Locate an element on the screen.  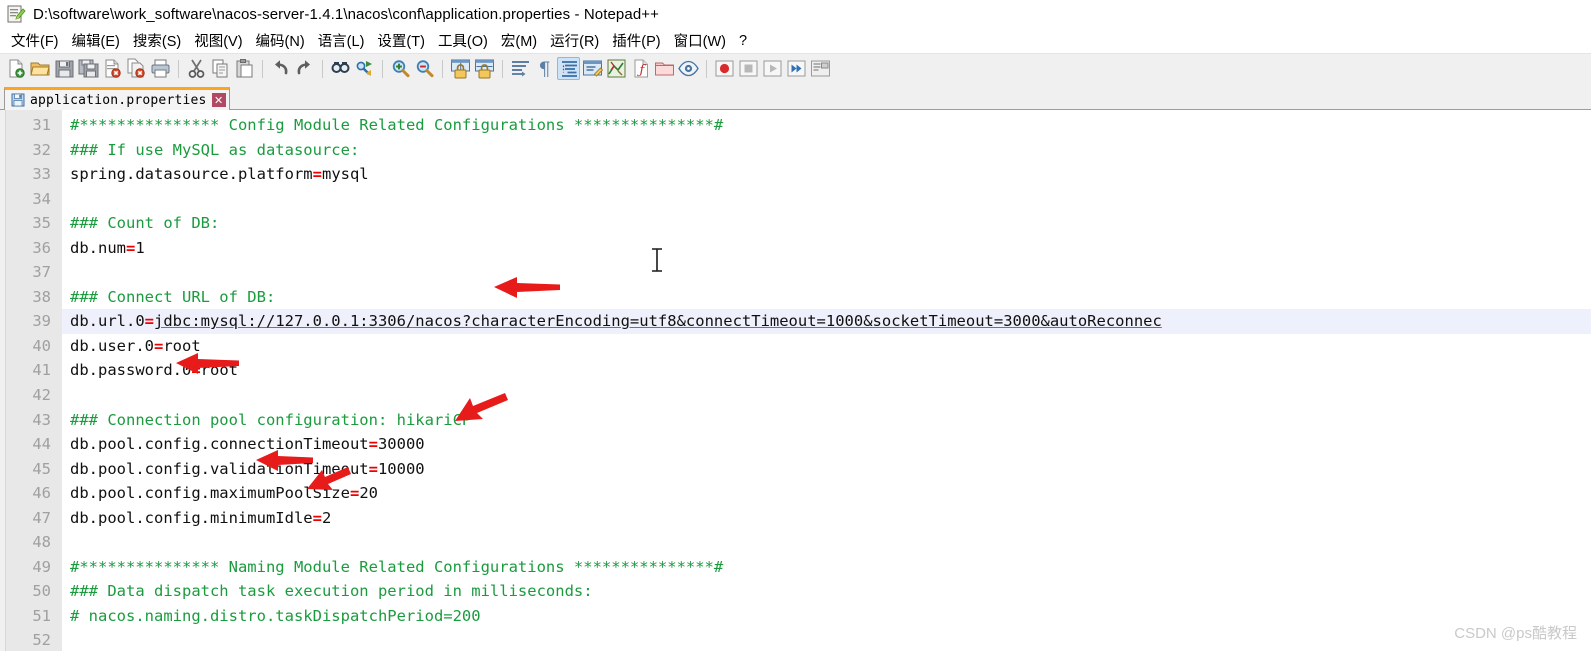
code-line-40: db.user.0=root is located at coordinates (826, 346).